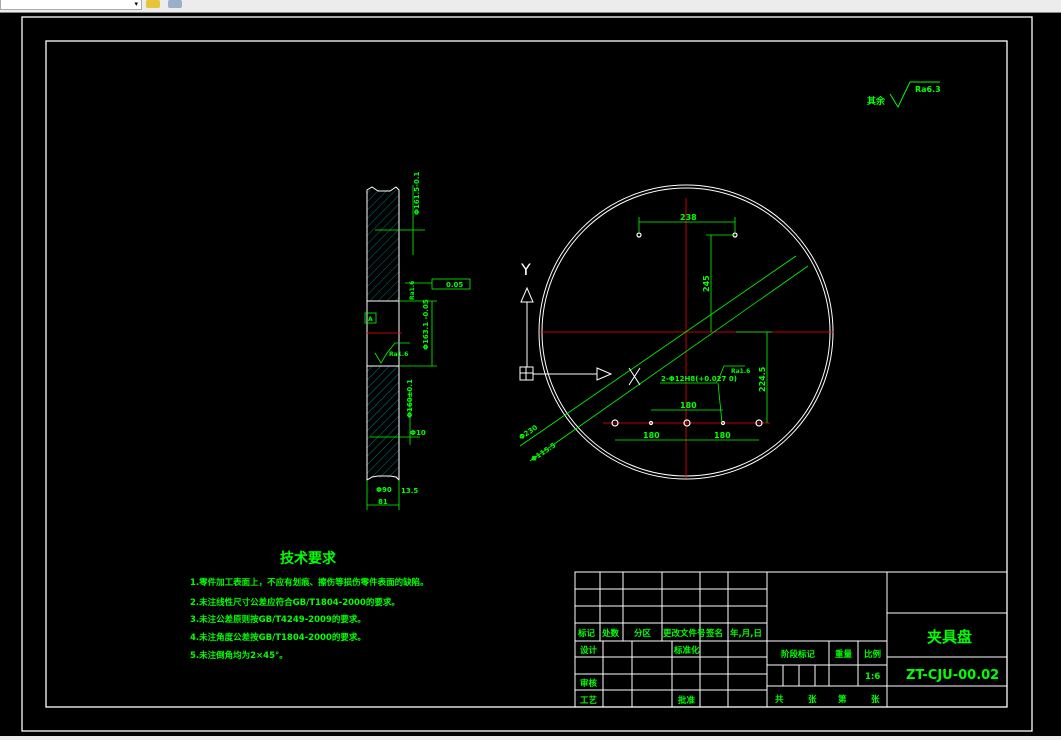 This screenshot has width=1061, height=740. What do you see at coordinates (383, 502) in the screenshot?
I see `drawing-text: 81` at bounding box center [383, 502].